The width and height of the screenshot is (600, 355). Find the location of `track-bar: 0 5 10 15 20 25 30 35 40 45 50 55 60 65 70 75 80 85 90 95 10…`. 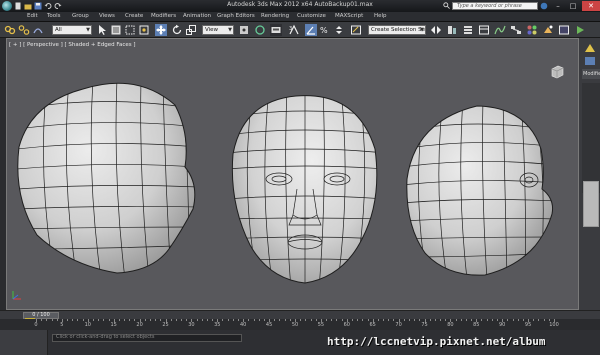

track-bar: 0 5 10 15 20 25 30 35 40 45 50 55 60 65 70 75 80 85 90 95 10… is located at coordinates (300, 324).